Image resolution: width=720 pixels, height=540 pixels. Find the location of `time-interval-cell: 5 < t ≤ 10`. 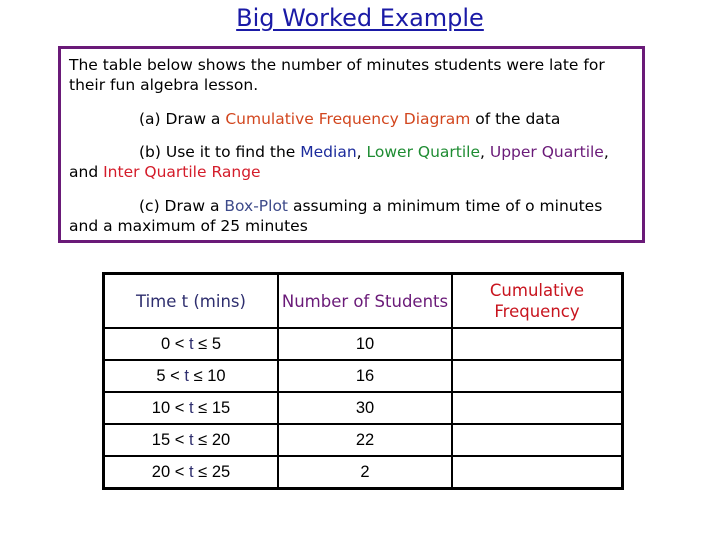

time-interval-cell: 5 < t ≤ 10 is located at coordinates (190, 376).